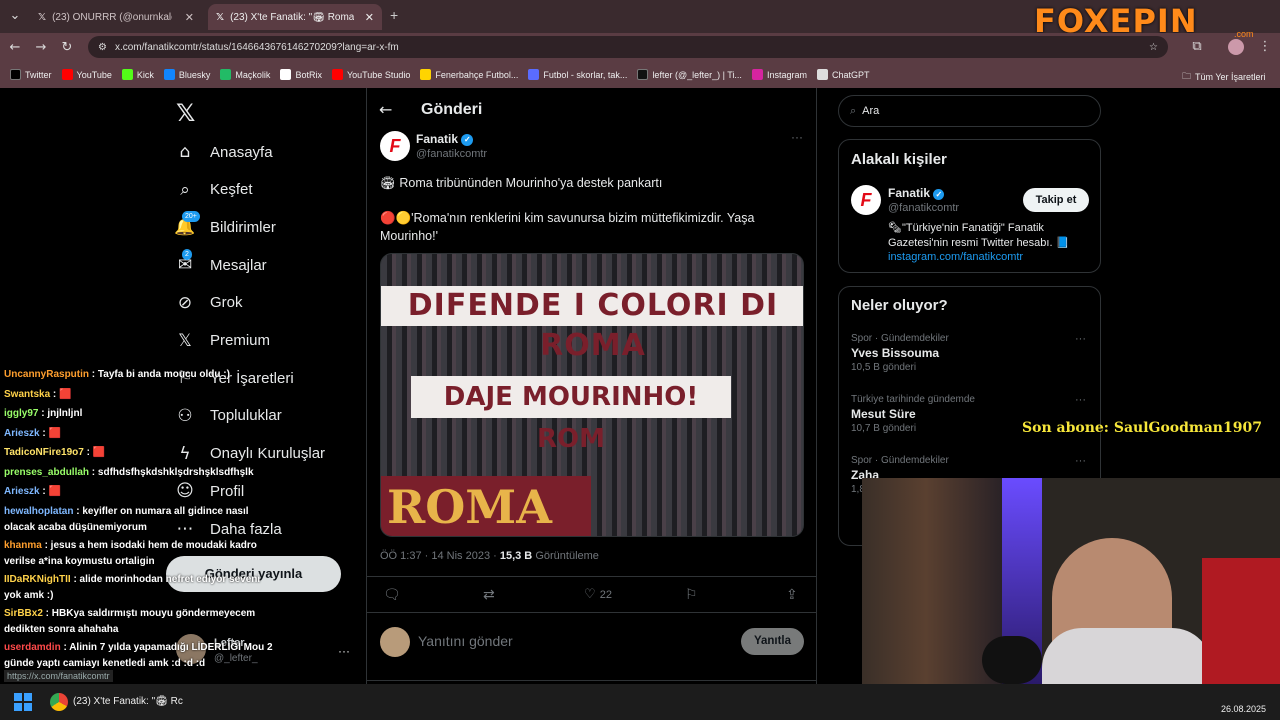  I want to click on sidebar-item-label: Keşfet, so click(231, 190).